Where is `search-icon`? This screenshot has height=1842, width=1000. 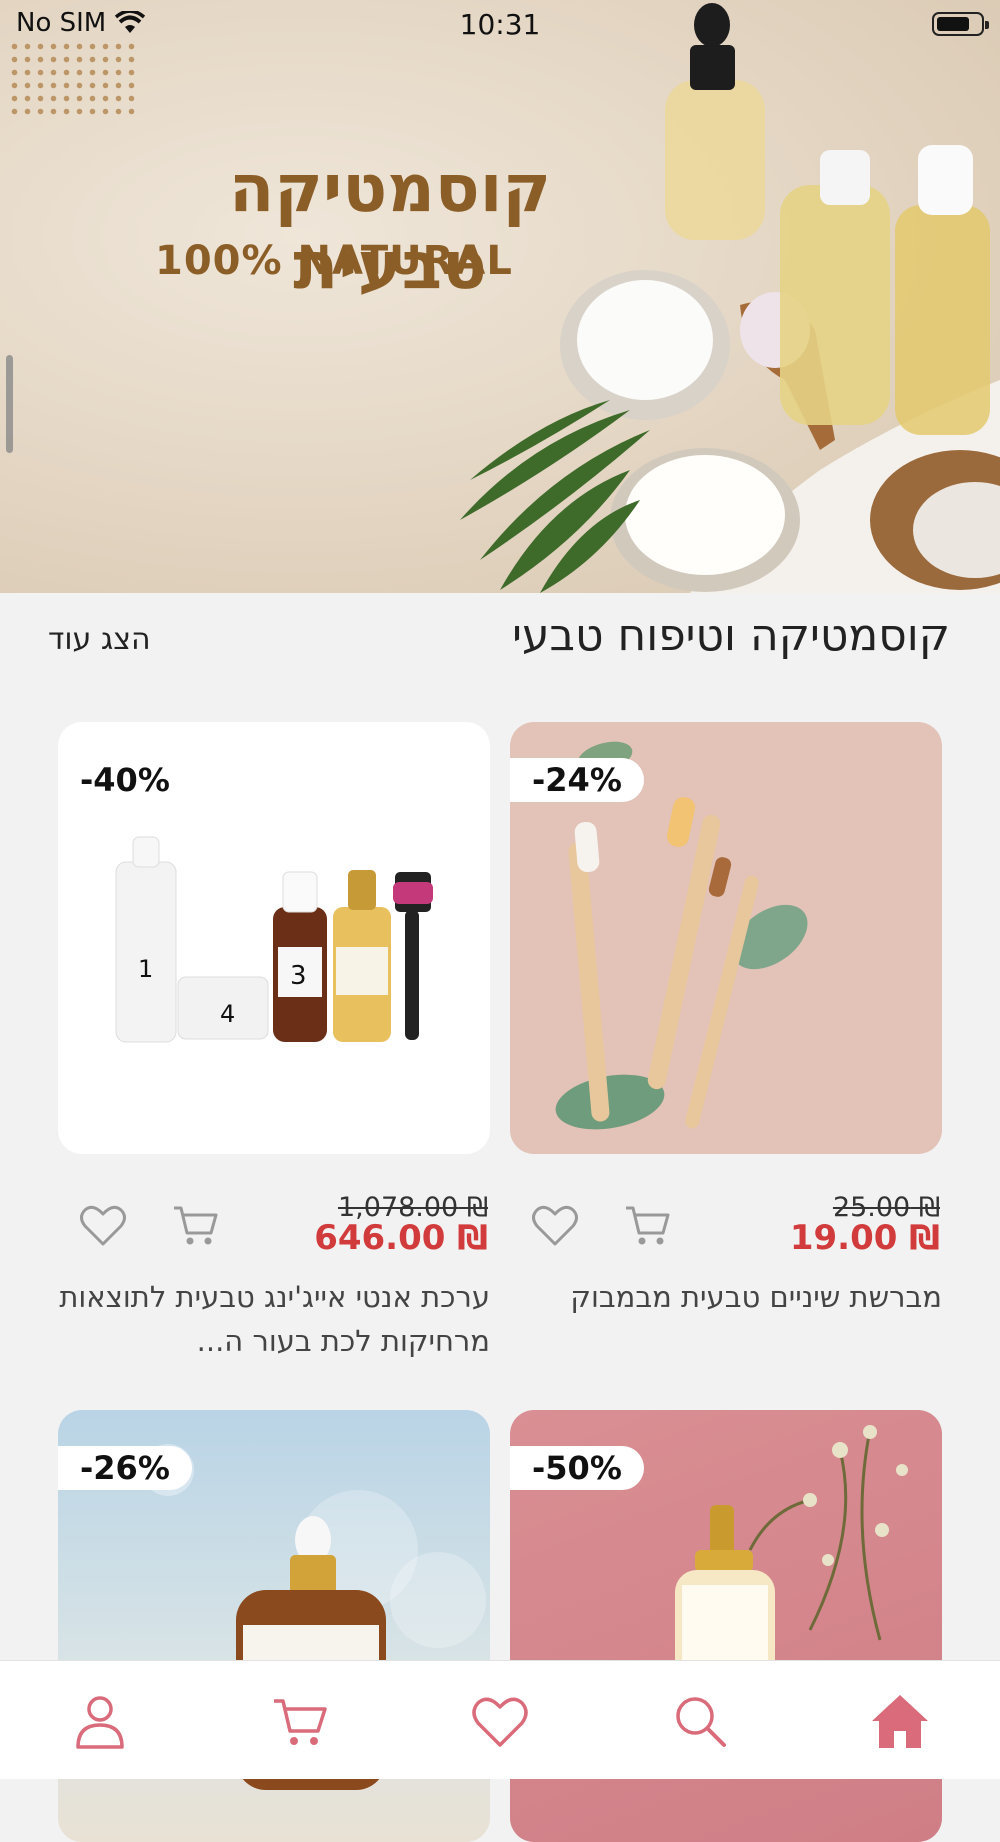 search-icon is located at coordinates (700, 1721).